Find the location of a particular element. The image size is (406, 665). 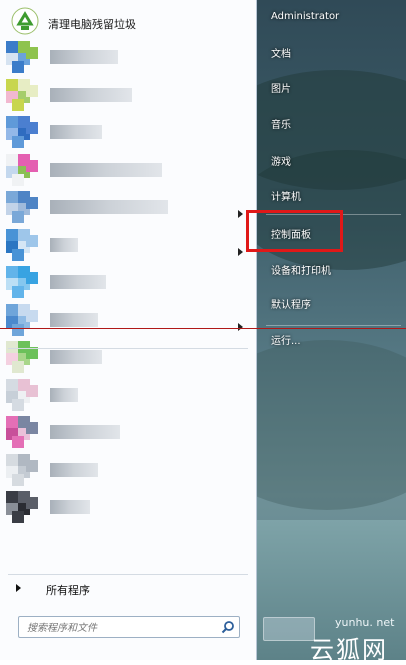

places-item: 图片 is located at coordinates (281, 87).